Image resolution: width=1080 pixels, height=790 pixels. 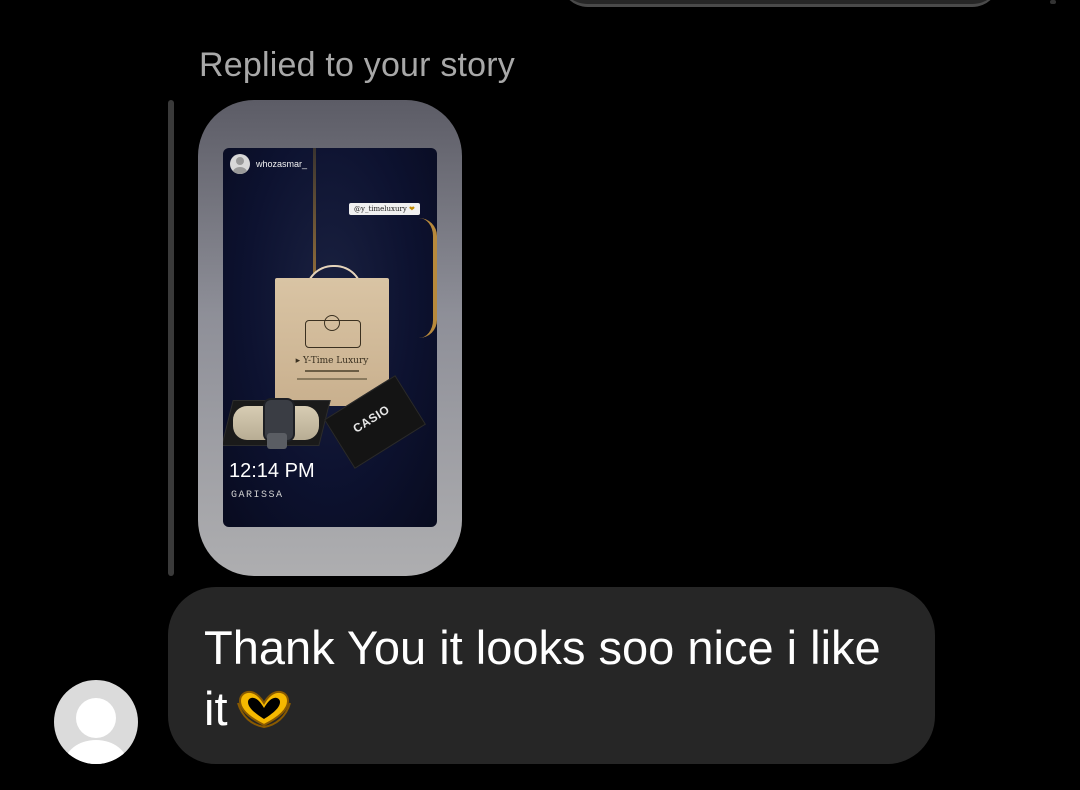 What do you see at coordinates (257, 495) in the screenshot?
I see `story-location: GARISSA` at bounding box center [257, 495].